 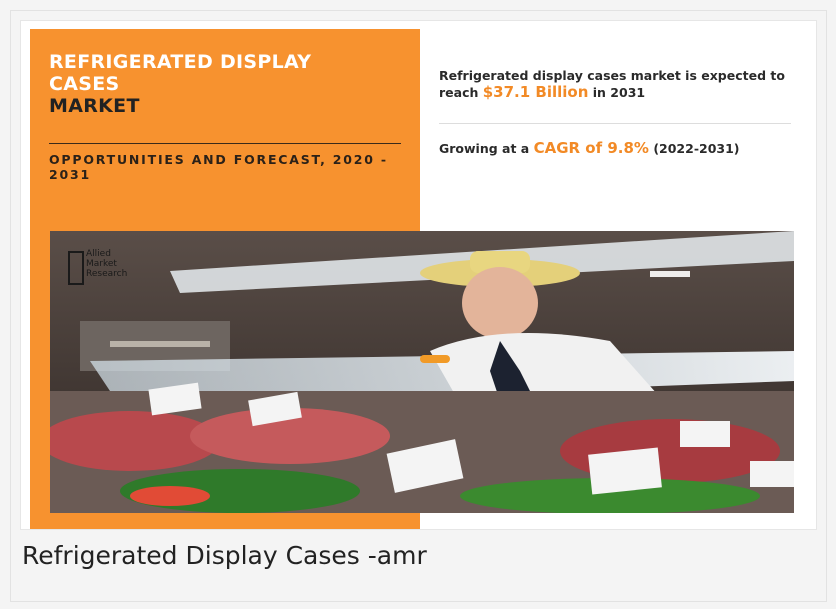 I want to click on logo-mark-icon, so click(x=76, y=268).